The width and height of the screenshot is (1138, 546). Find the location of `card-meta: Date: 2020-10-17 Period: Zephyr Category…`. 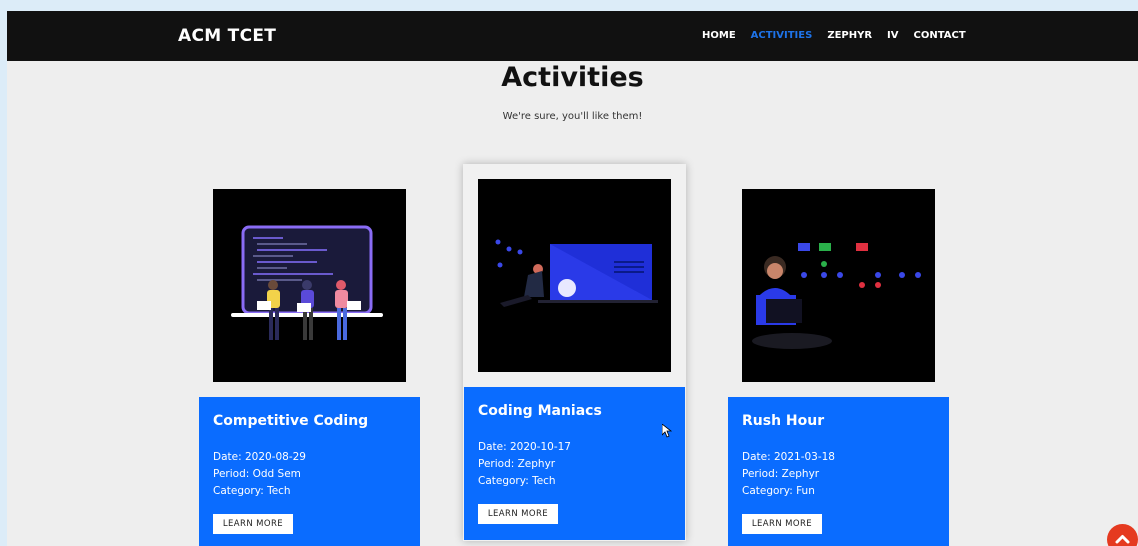

card-meta: Date: 2020-10-17 Period: Zephyr Category… is located at coordinates (524, 464).